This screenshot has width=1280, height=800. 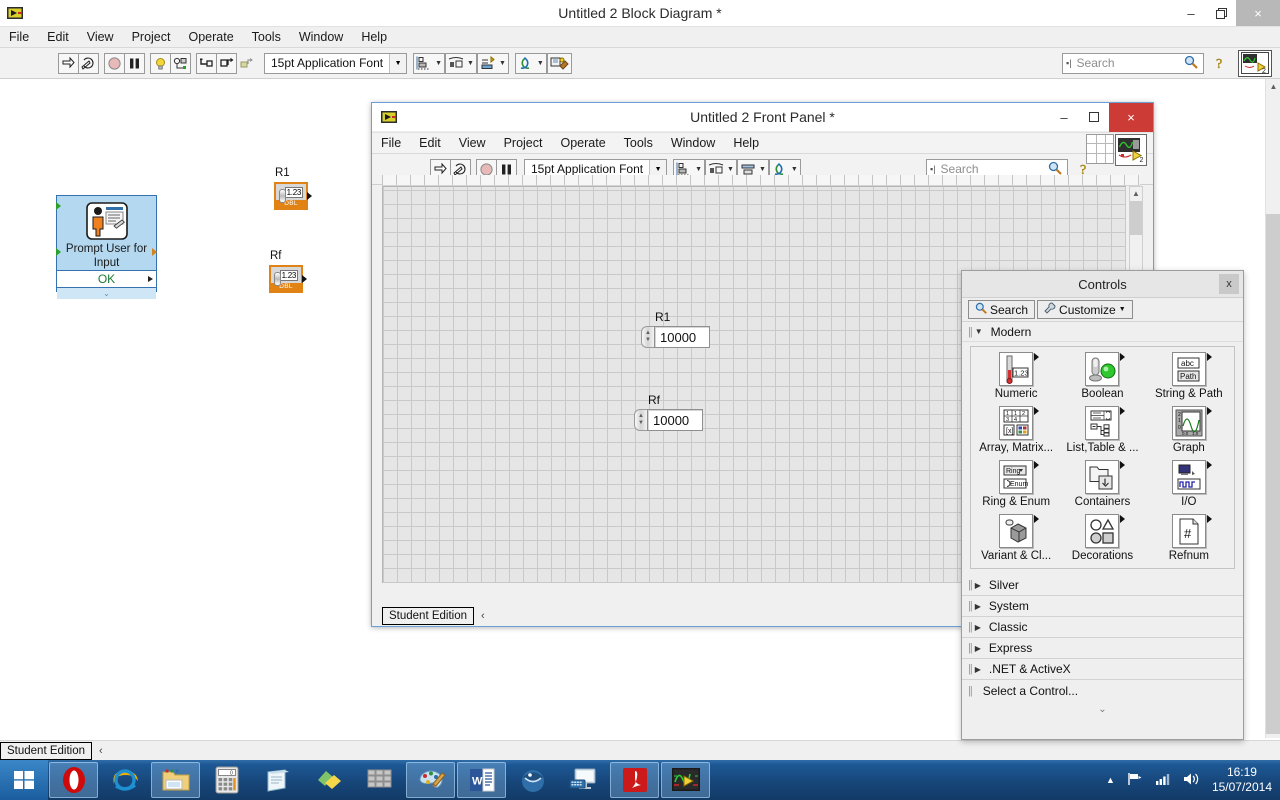 What do you see at coordinates (1258, 13) in the screenshot?
I see `close-button: ×` at bounding box center [1258, 13].